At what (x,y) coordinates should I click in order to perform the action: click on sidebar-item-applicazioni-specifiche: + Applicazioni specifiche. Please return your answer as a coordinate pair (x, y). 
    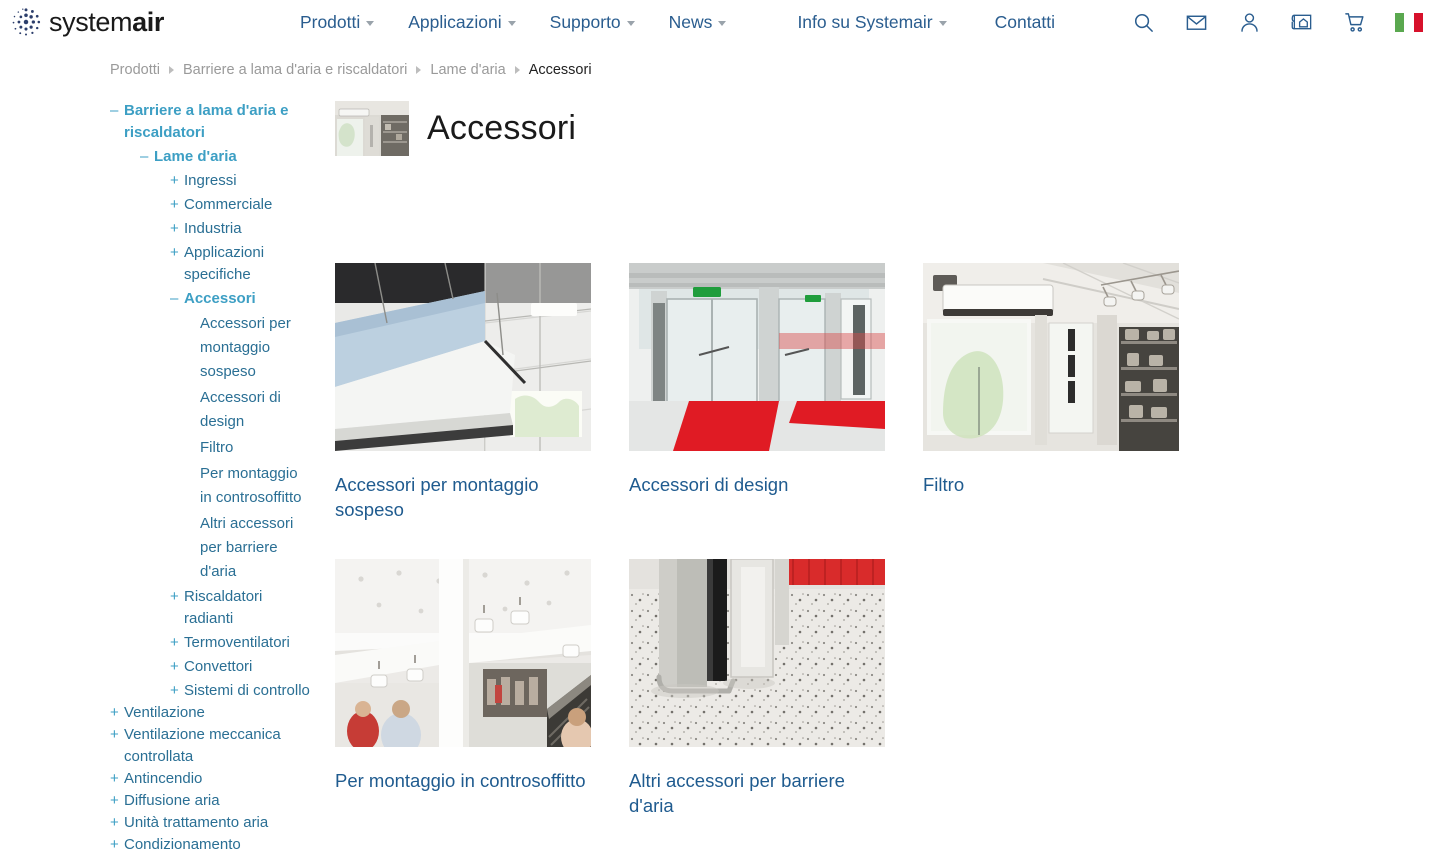
    Looking at the image, I should click on (240, 264).